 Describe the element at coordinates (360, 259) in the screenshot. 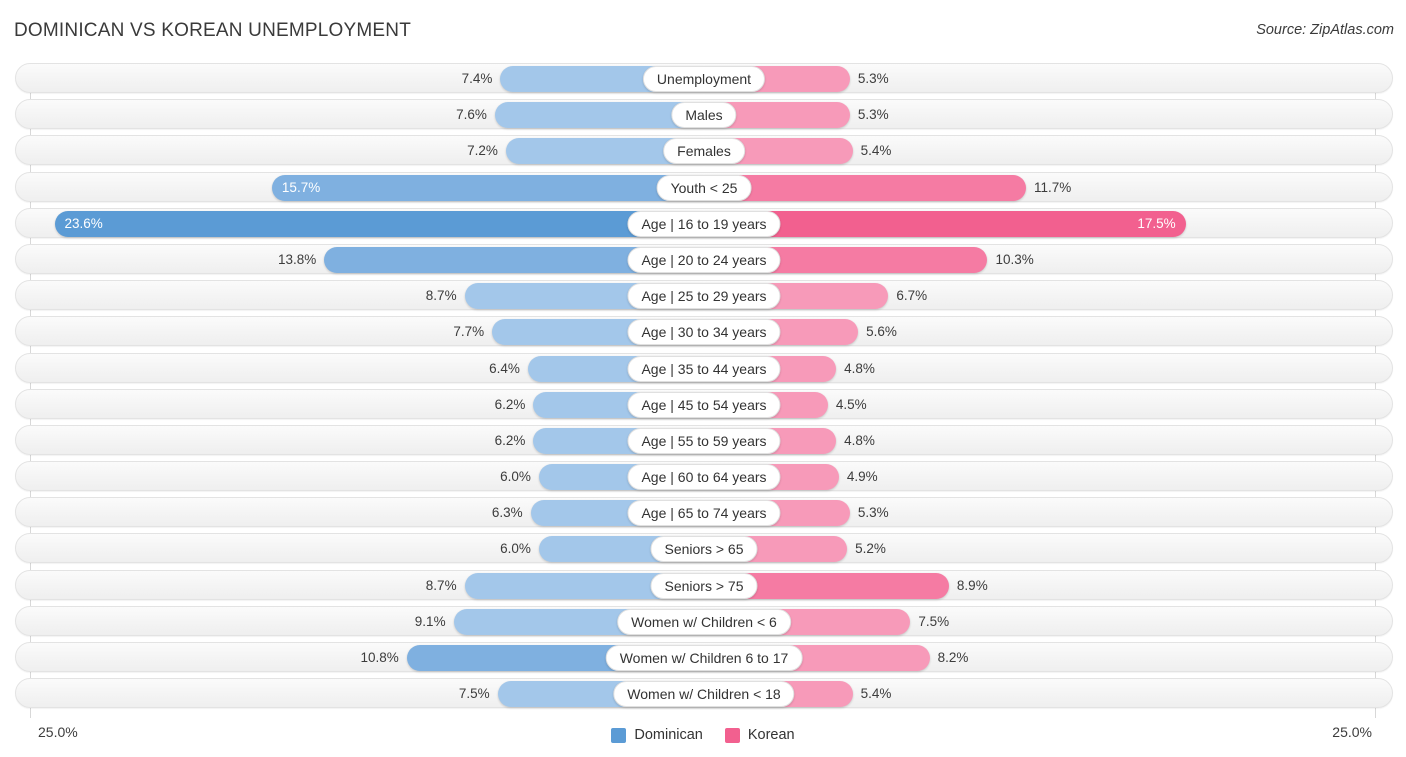

I see `row-left-half: 13.8%` at that location.